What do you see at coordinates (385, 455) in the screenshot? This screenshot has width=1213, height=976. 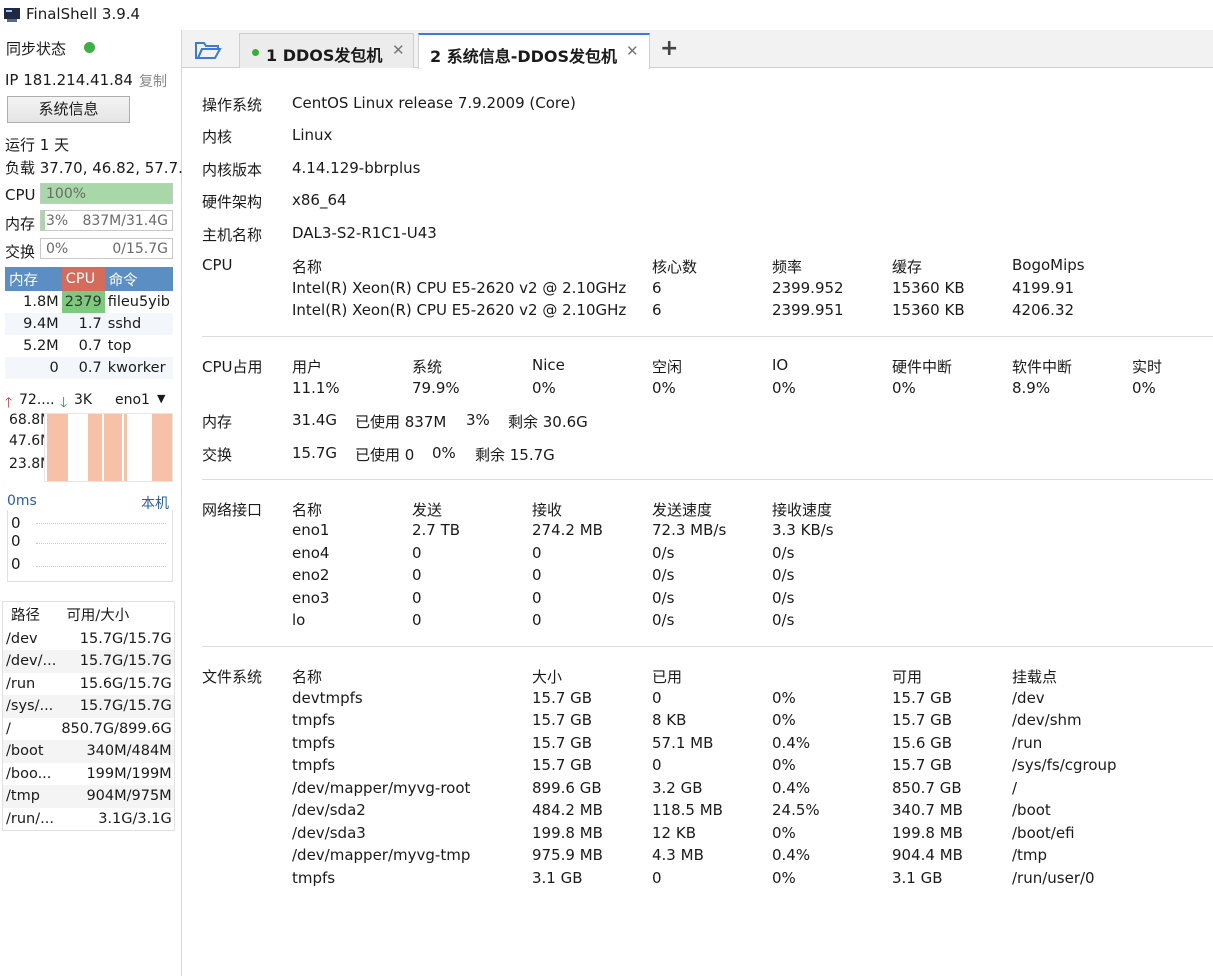 I see `swap-used: 已使用 0` at bounding box center [385, 455].